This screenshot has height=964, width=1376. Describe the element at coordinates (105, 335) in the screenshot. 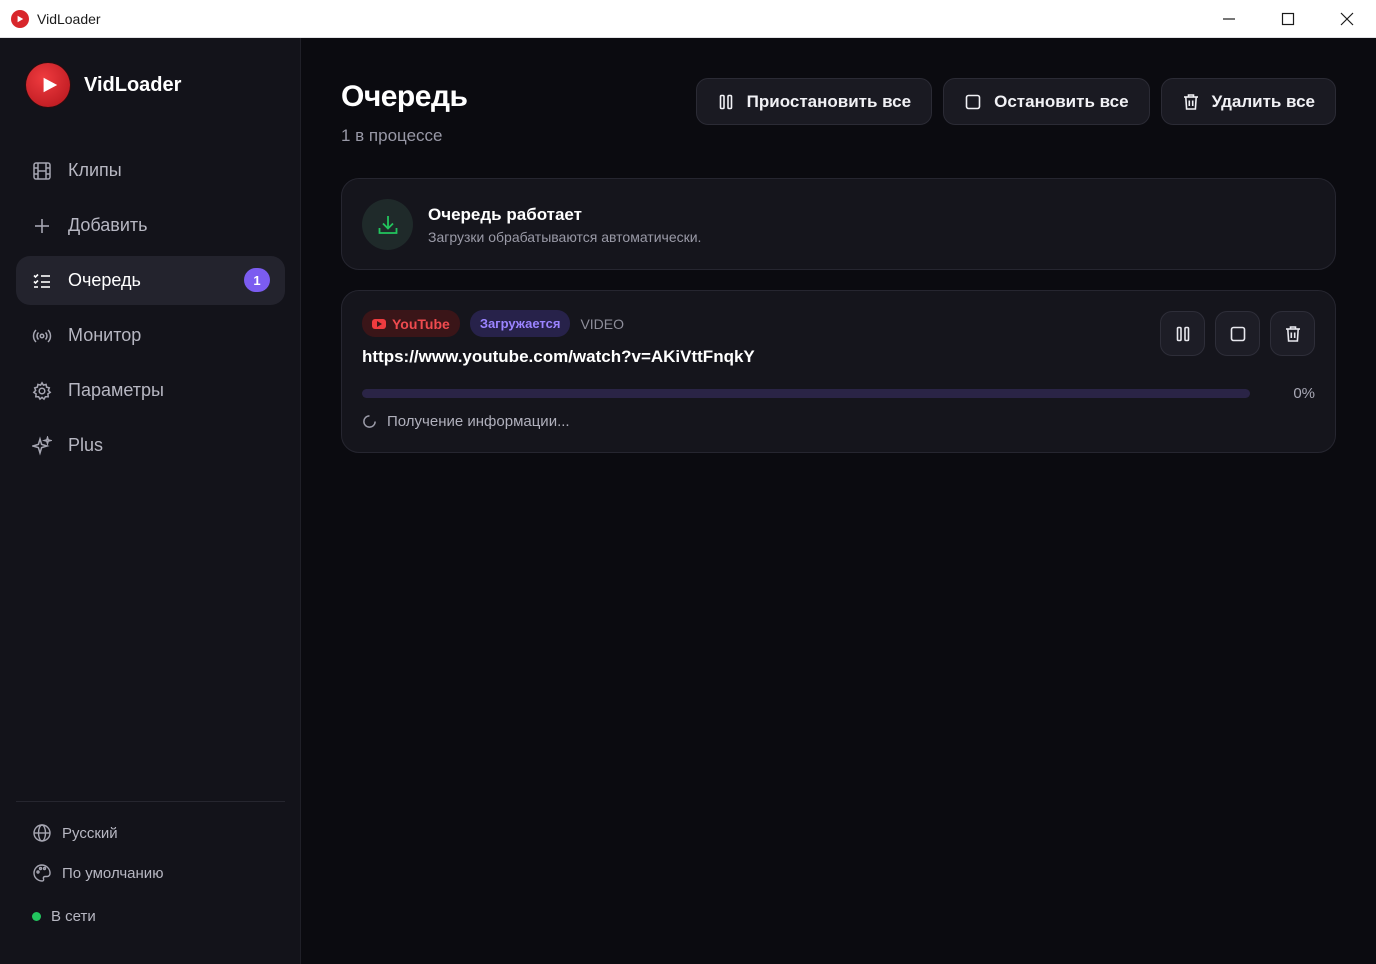

I see `sidebar-item-label: Монитор` at that location.